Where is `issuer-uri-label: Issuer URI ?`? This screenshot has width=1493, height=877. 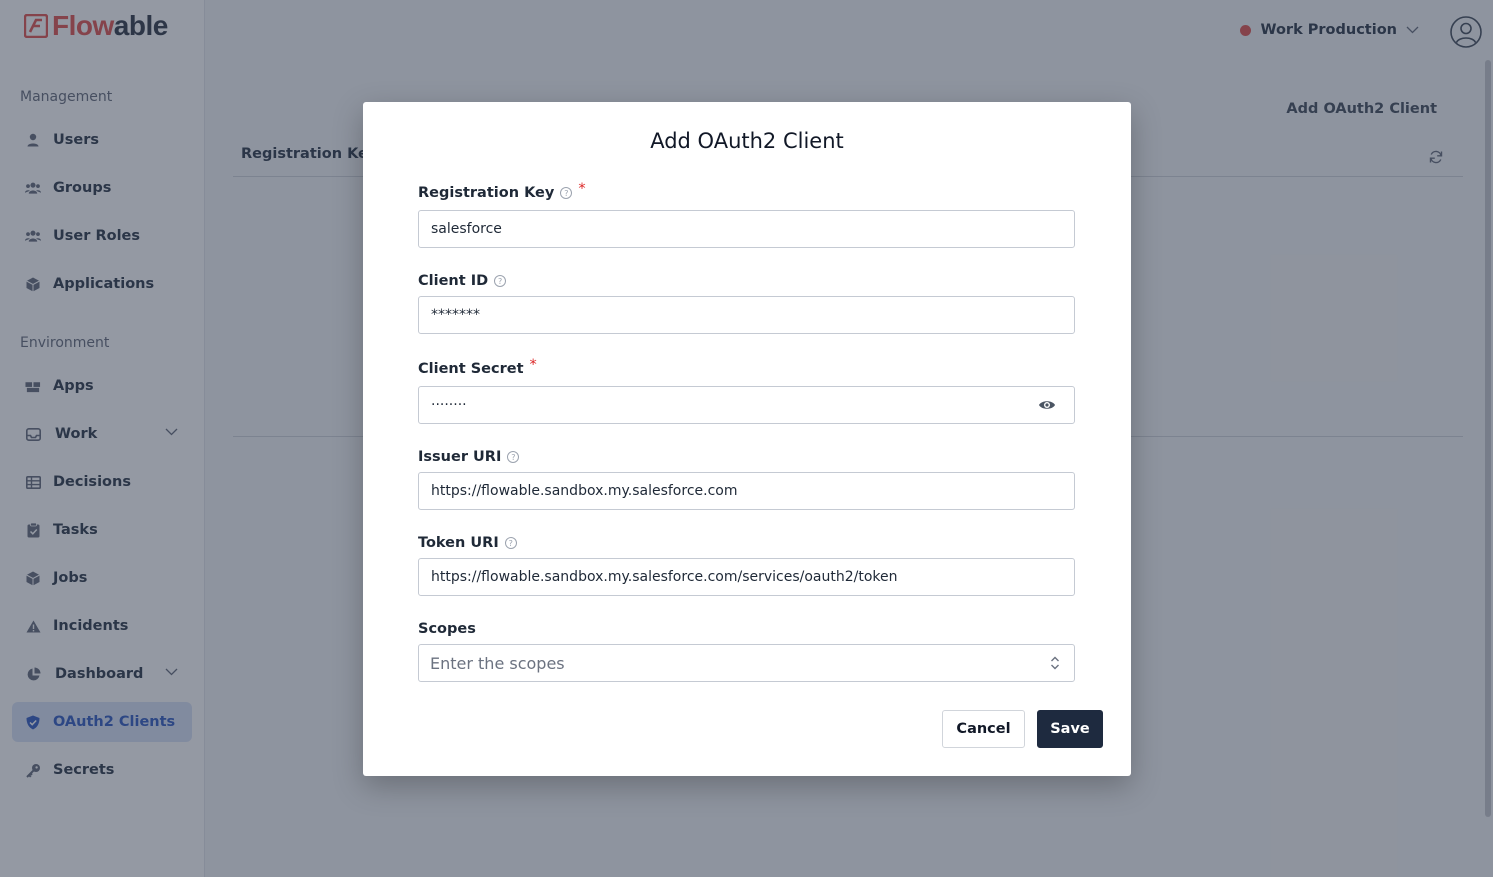 issuer-uri-label: Issuer URI ? is located at coordinates (469, 457).